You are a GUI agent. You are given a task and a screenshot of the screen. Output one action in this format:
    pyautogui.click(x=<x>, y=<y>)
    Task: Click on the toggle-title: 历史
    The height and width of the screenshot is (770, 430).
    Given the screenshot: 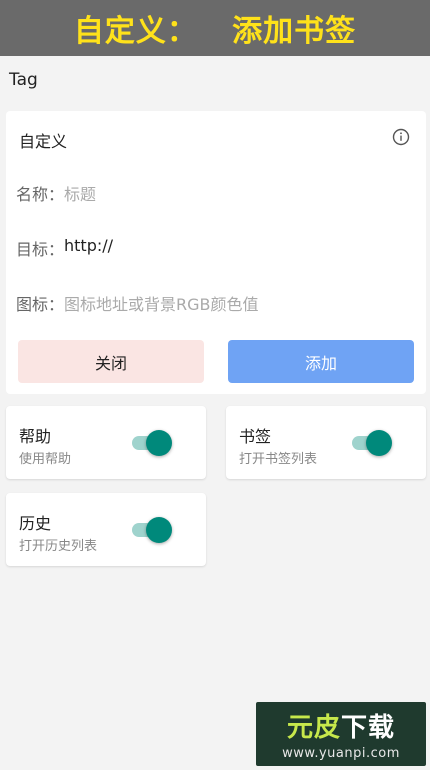 What is the action you would take?
    pyautogui.click(x=35, y=523)
    